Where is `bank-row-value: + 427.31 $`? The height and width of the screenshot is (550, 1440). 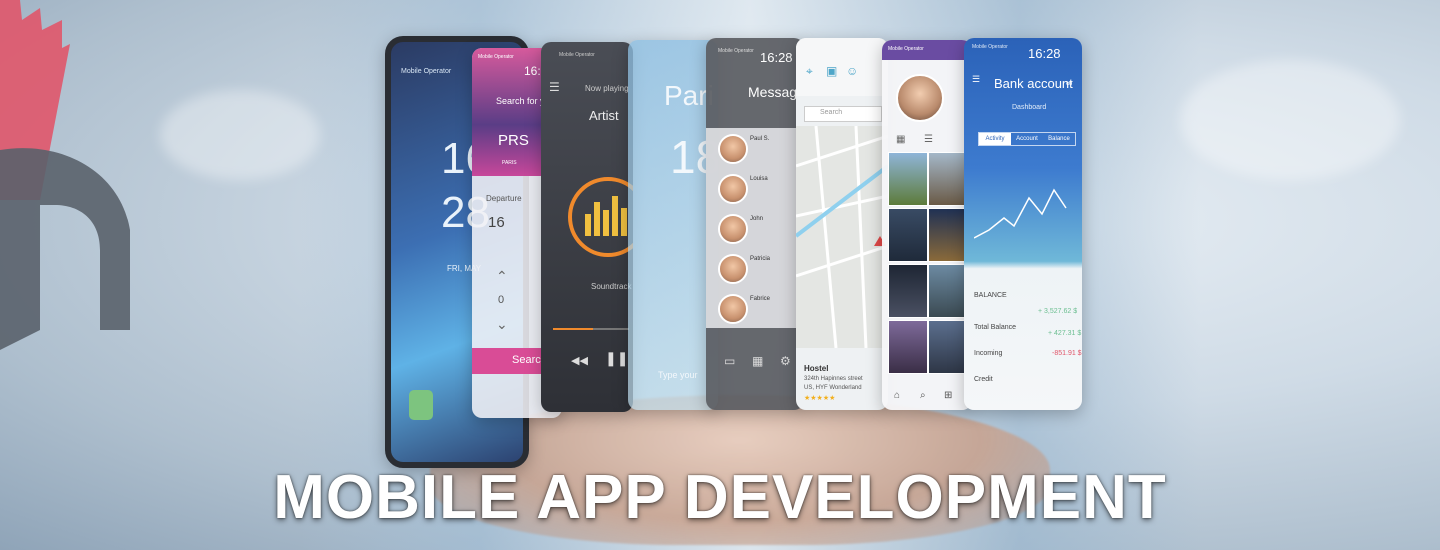 bank-row-value: + 427.31 $ is located at coordinates (1065, 333).